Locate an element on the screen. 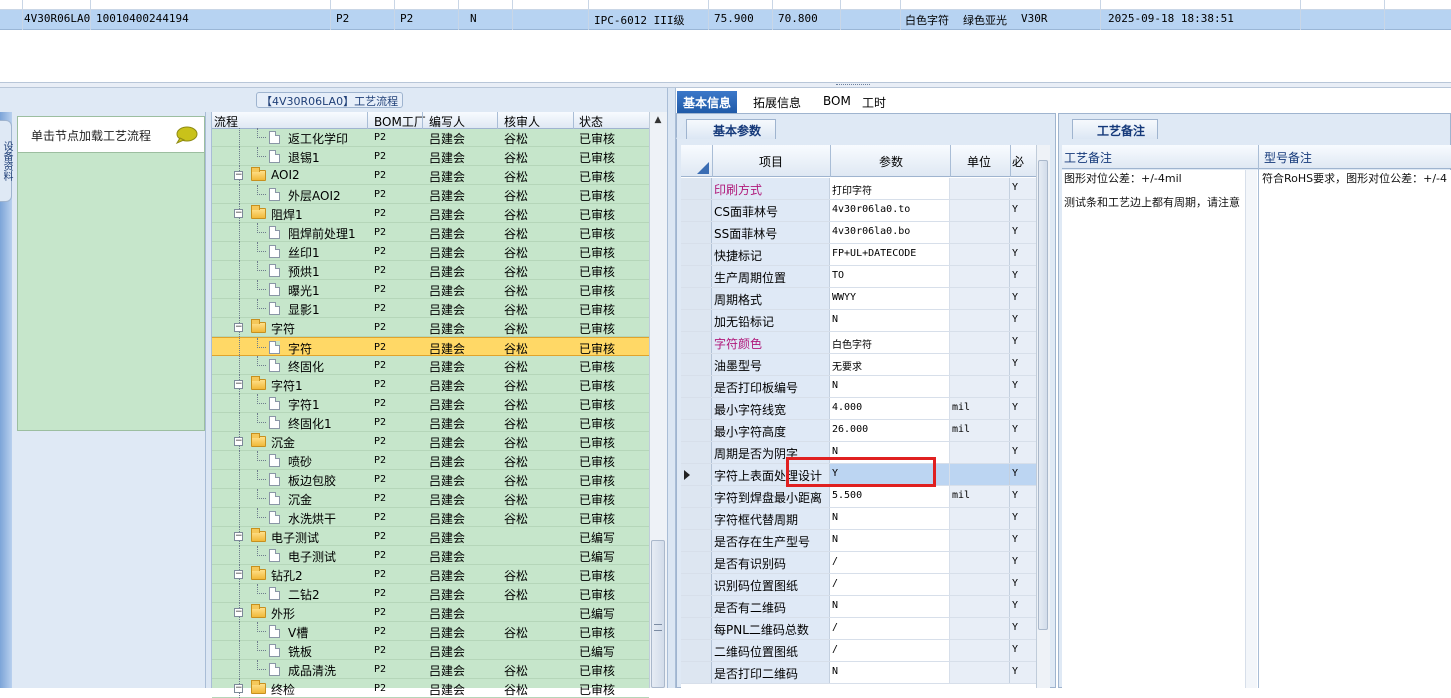  tab-process-remark: 工艺备注 is located at coordinates (1115, 129).